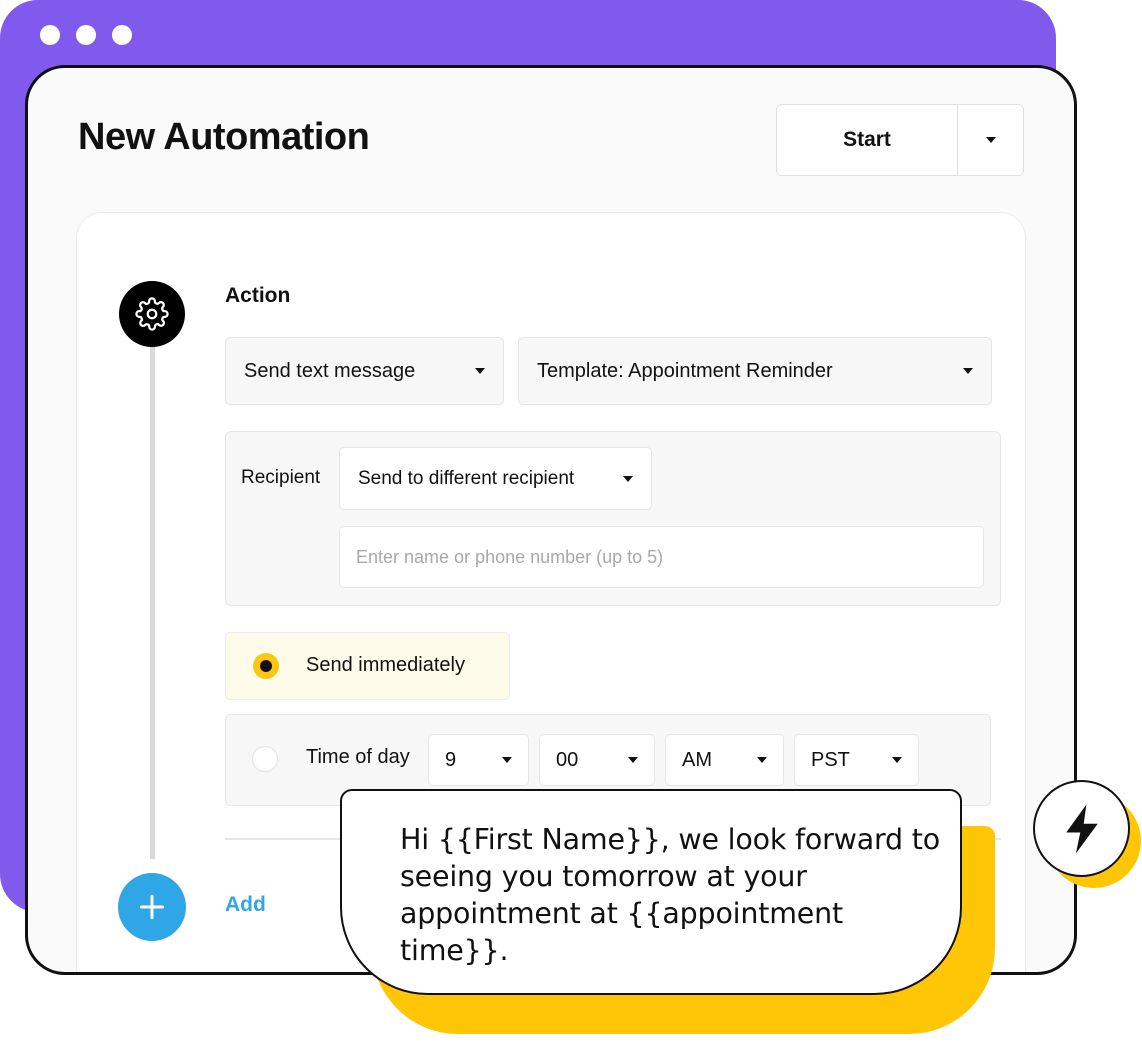 The width and height of the screenshot is (1142, 1050). I want to click on minute-select: 00, so click(597, 760).